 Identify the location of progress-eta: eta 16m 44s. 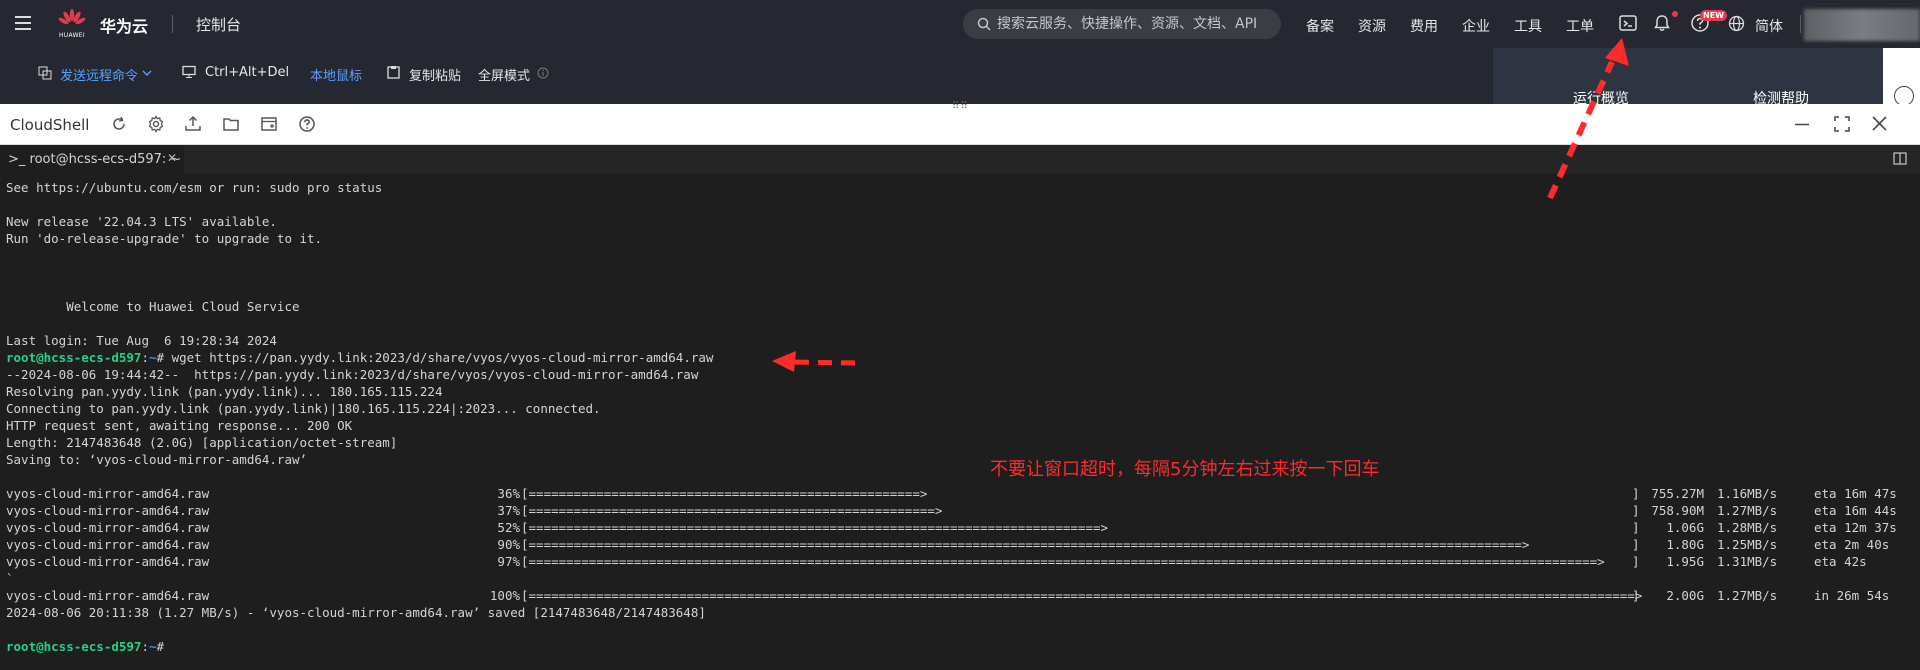
(1855, 510).